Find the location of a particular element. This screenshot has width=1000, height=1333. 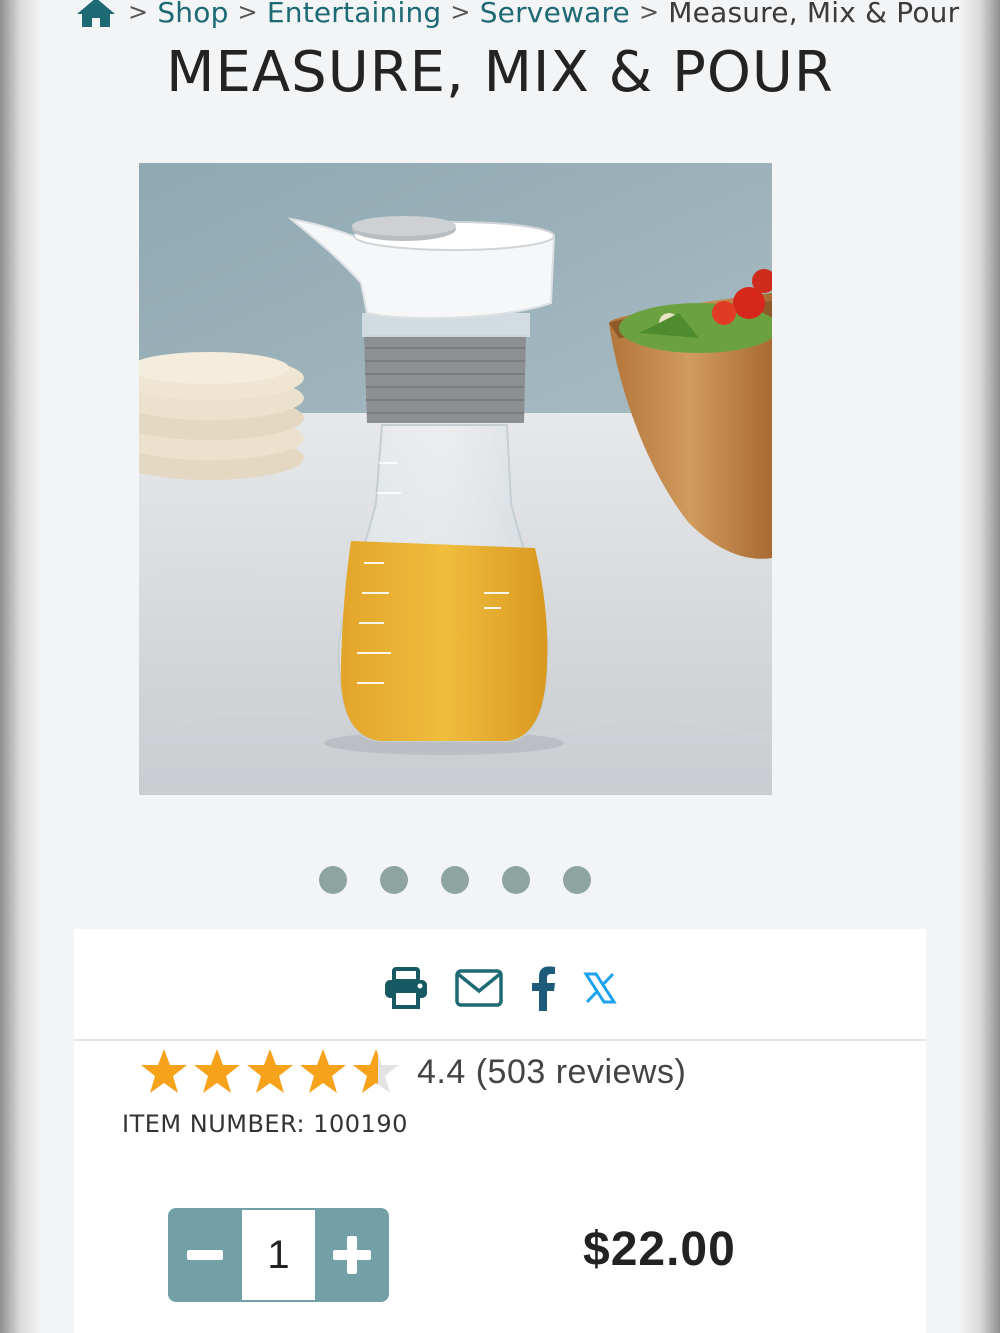

increase-quantity-button is located at coordinates (352, 1255).